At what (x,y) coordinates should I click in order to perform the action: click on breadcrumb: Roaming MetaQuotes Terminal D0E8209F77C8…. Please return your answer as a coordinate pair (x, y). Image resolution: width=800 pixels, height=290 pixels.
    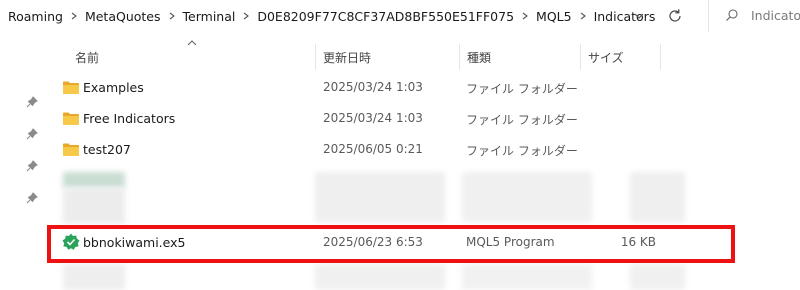
    Looking at the image, I should click on (331, 16).